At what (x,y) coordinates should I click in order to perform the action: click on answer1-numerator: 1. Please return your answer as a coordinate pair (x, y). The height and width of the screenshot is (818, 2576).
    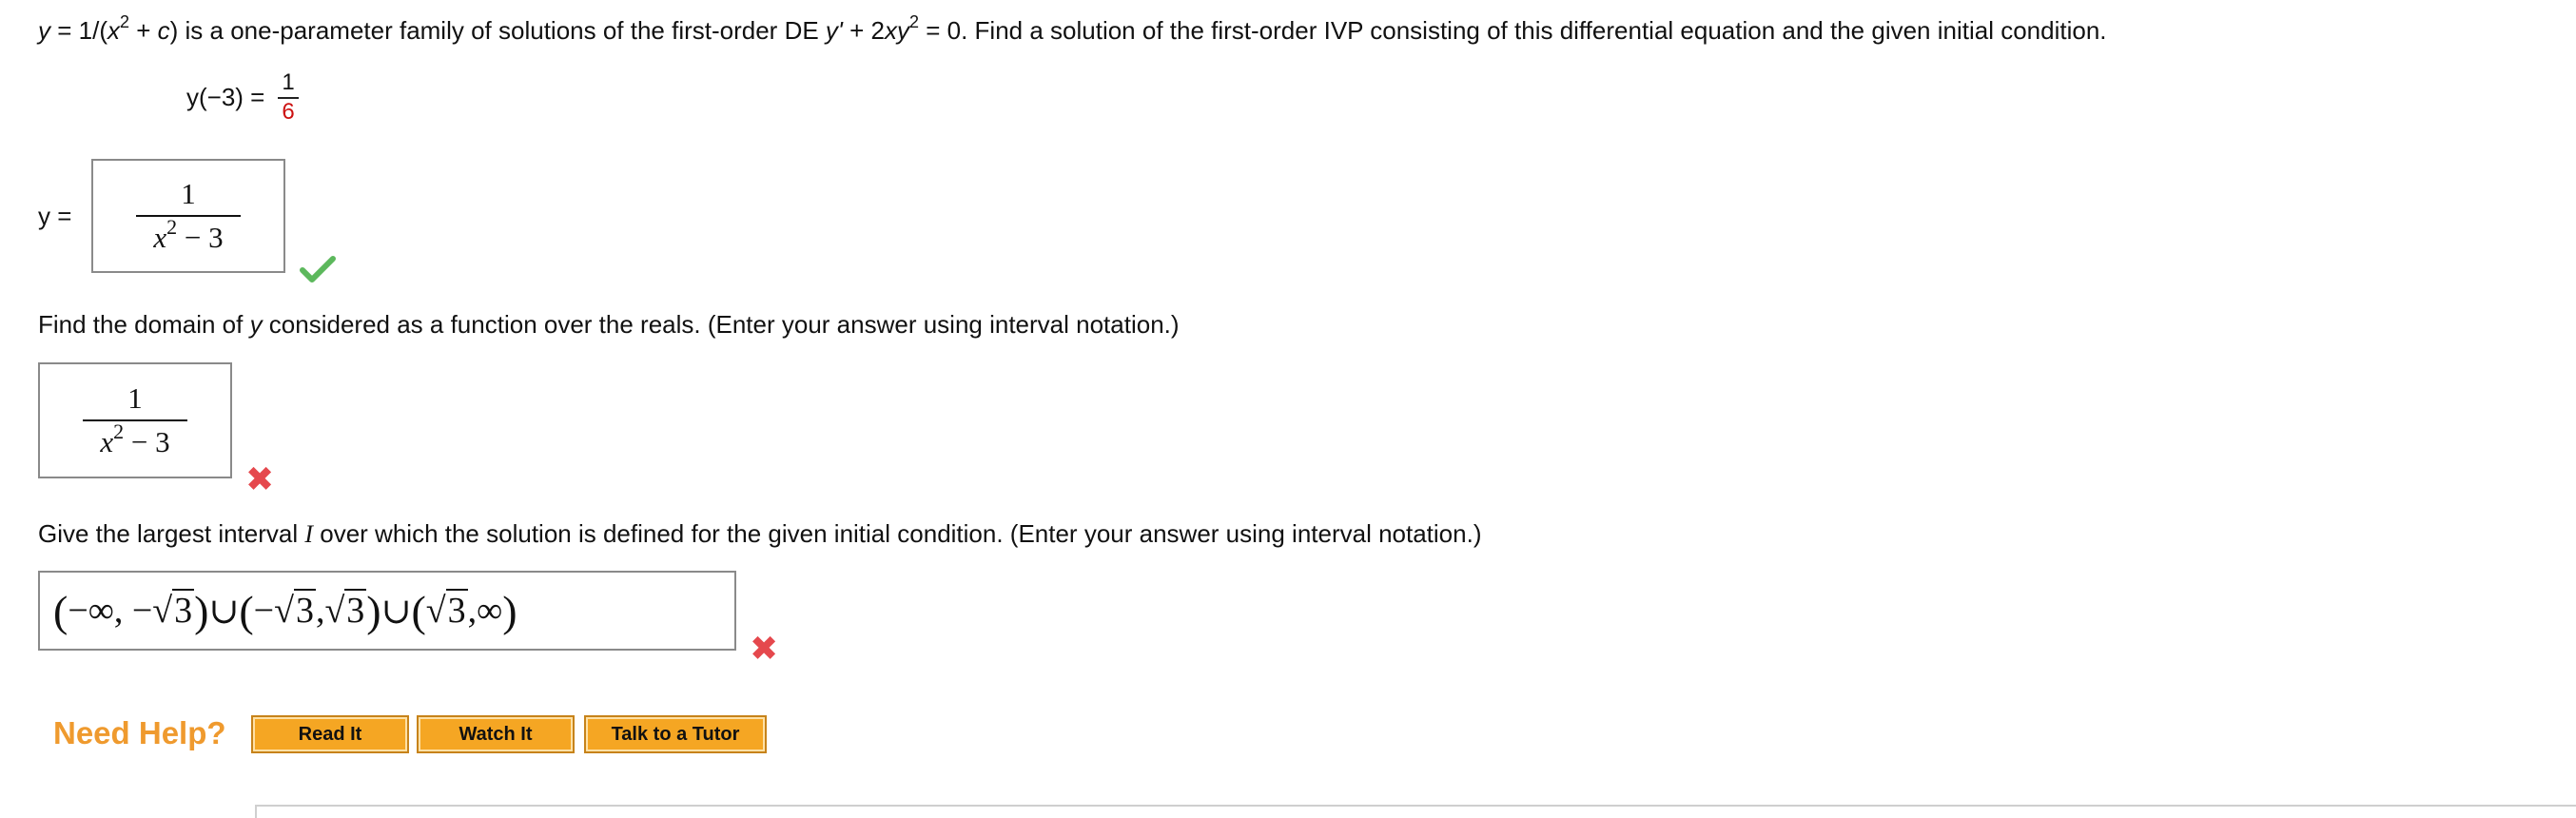
    Looking at the image, I should click on (188, 197).